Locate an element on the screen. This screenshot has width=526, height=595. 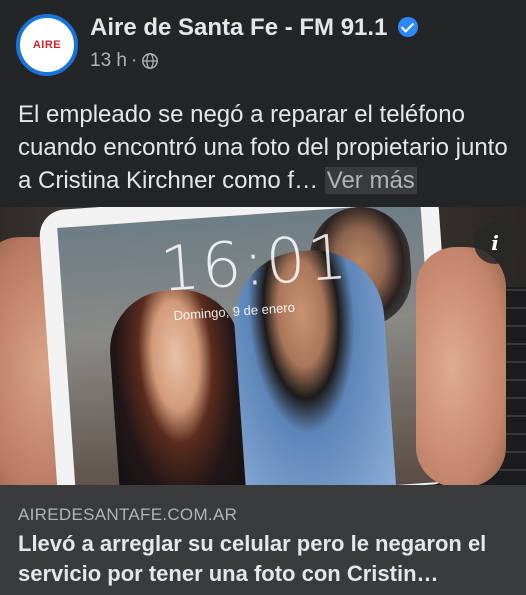
page-avatar: AIRE is located at coordinates (47, 45).